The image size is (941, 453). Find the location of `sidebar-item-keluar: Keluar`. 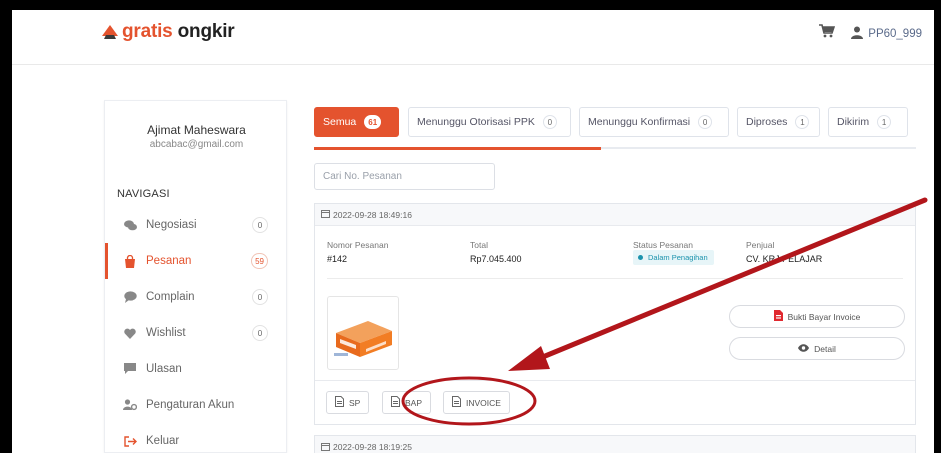

sidebar-item-keluar: Keluar is located at coordinates (196, 438).